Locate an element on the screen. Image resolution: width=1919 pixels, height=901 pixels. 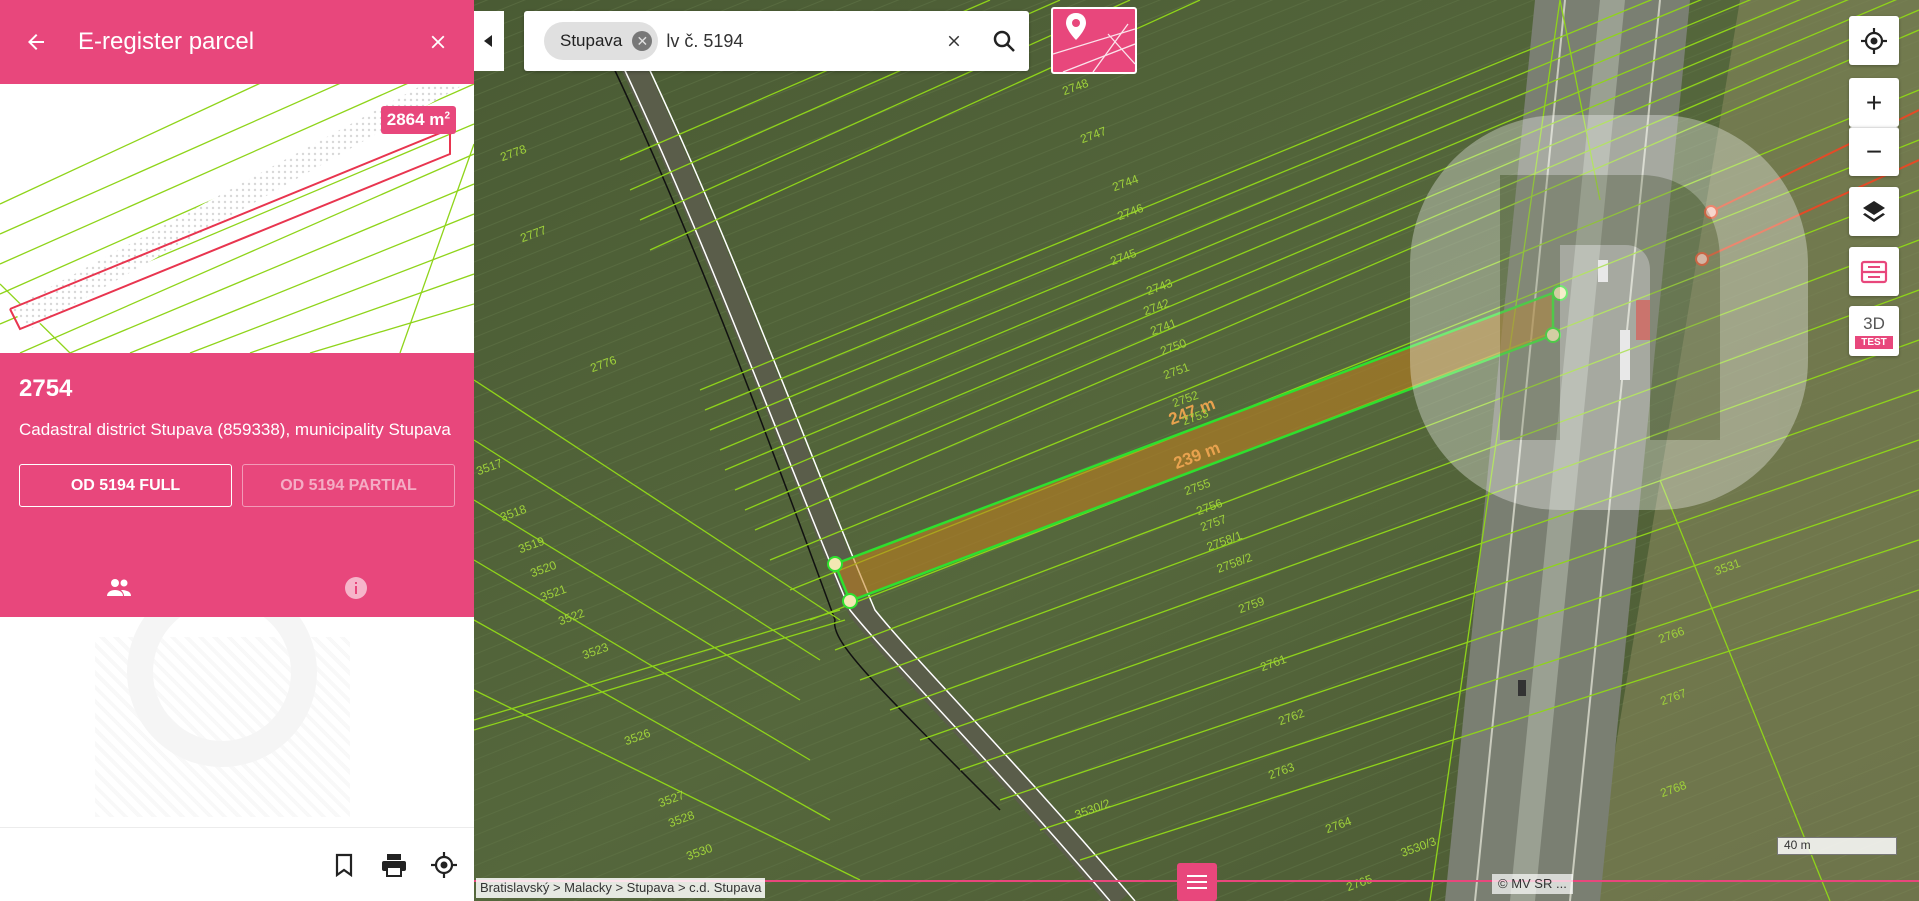
arrow-left-icon is located at coordinates (36, 42).